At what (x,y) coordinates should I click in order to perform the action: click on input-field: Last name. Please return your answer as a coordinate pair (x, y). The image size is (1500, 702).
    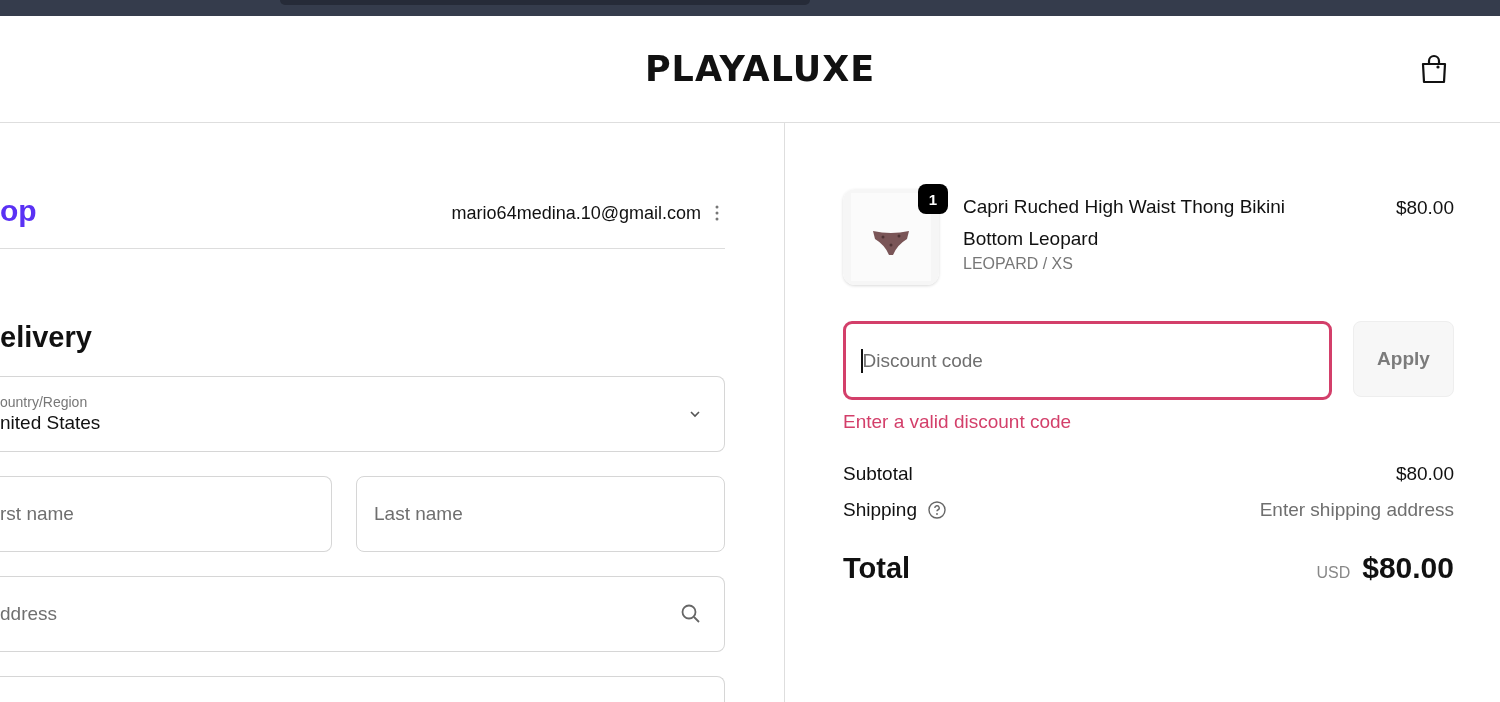
    Looking at the image, I should click on (540, 514).